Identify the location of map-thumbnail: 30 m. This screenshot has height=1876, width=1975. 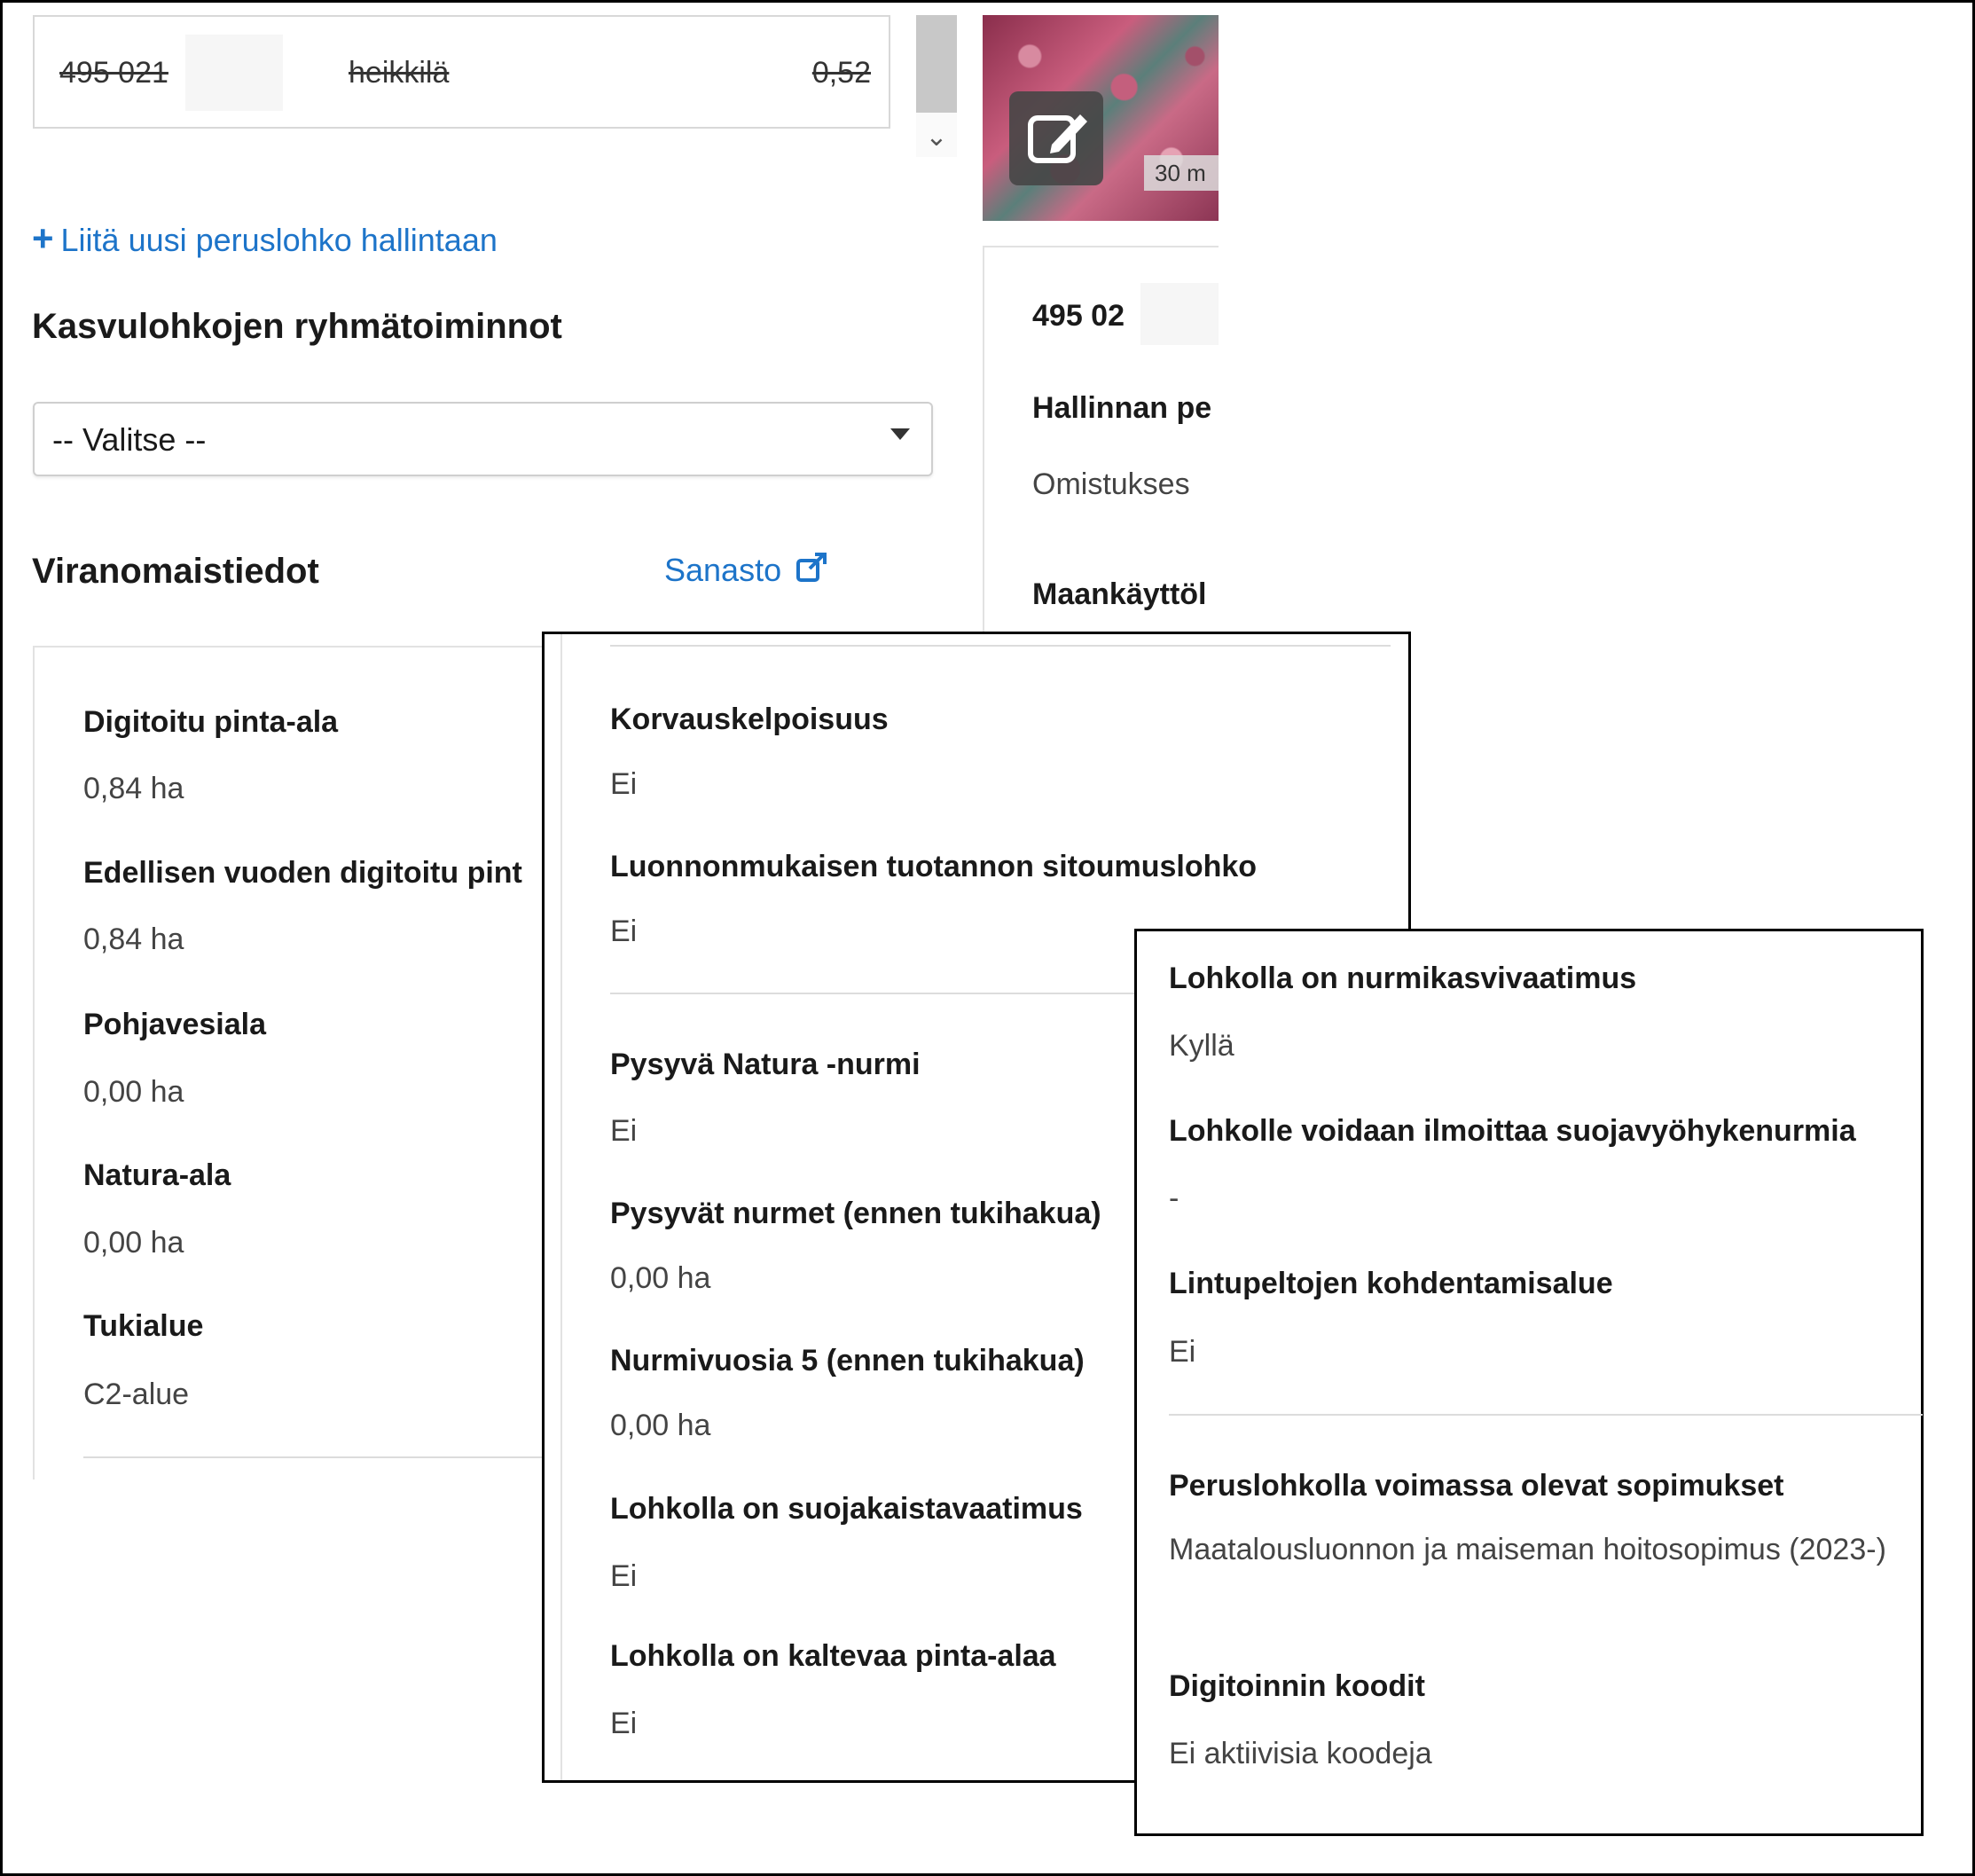
(1101, 118).